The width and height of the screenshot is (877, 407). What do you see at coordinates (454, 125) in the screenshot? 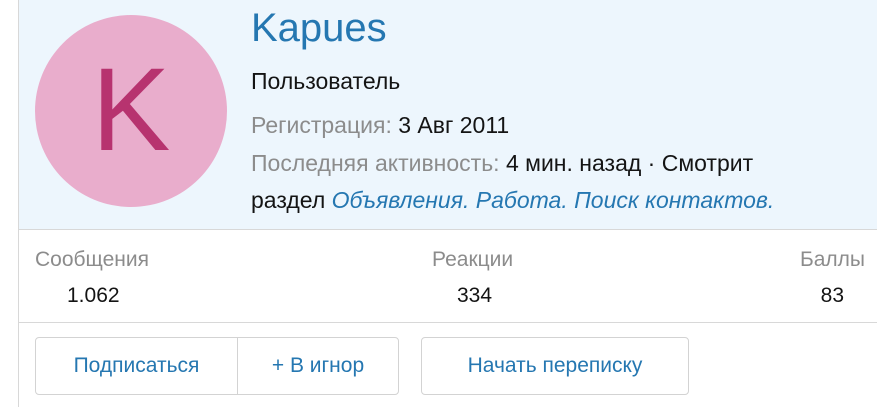
I see `registration-value: 3 Авг 2011` at bounding box center [454, 125].